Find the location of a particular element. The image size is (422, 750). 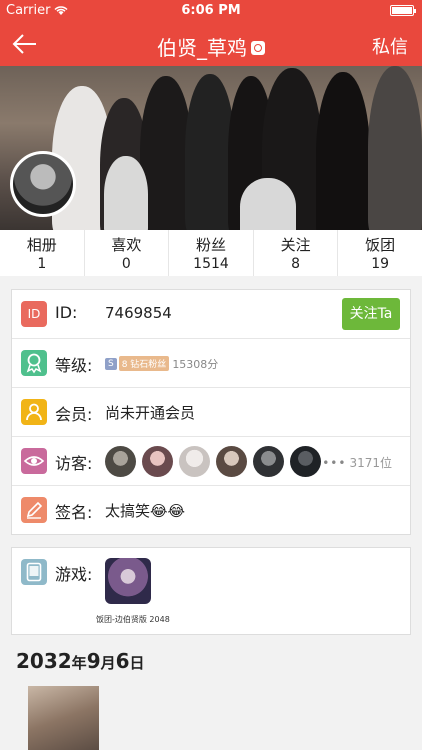

id-value: 7469854 is located at coordinates (138, 313).